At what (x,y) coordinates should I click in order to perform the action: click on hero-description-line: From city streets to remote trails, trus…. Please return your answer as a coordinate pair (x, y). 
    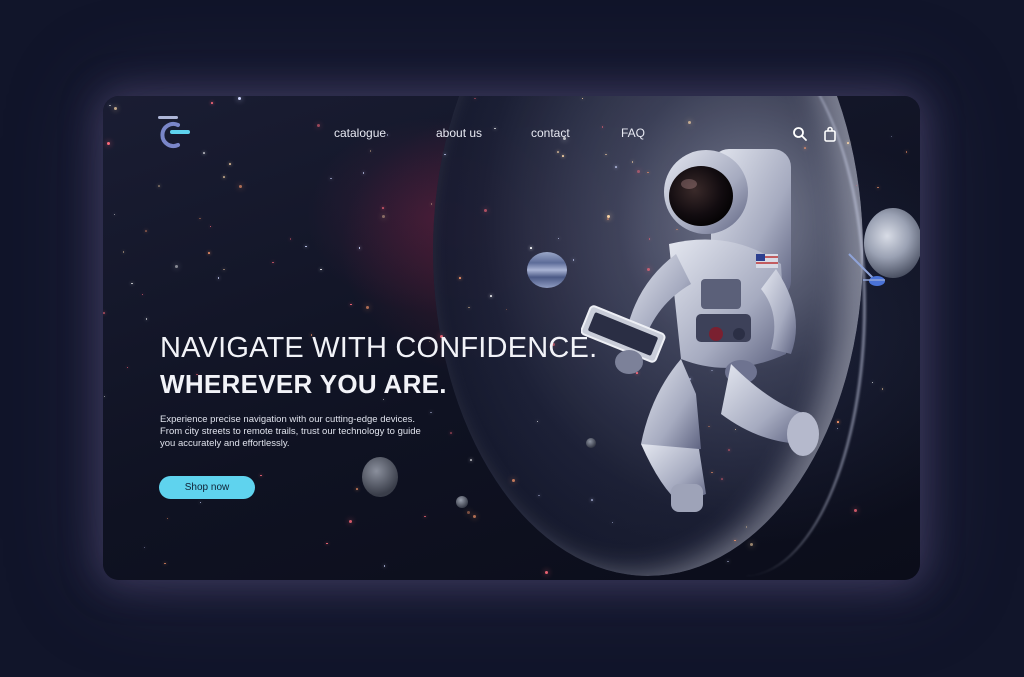
    Looking at the image, I should click on (290, 431).